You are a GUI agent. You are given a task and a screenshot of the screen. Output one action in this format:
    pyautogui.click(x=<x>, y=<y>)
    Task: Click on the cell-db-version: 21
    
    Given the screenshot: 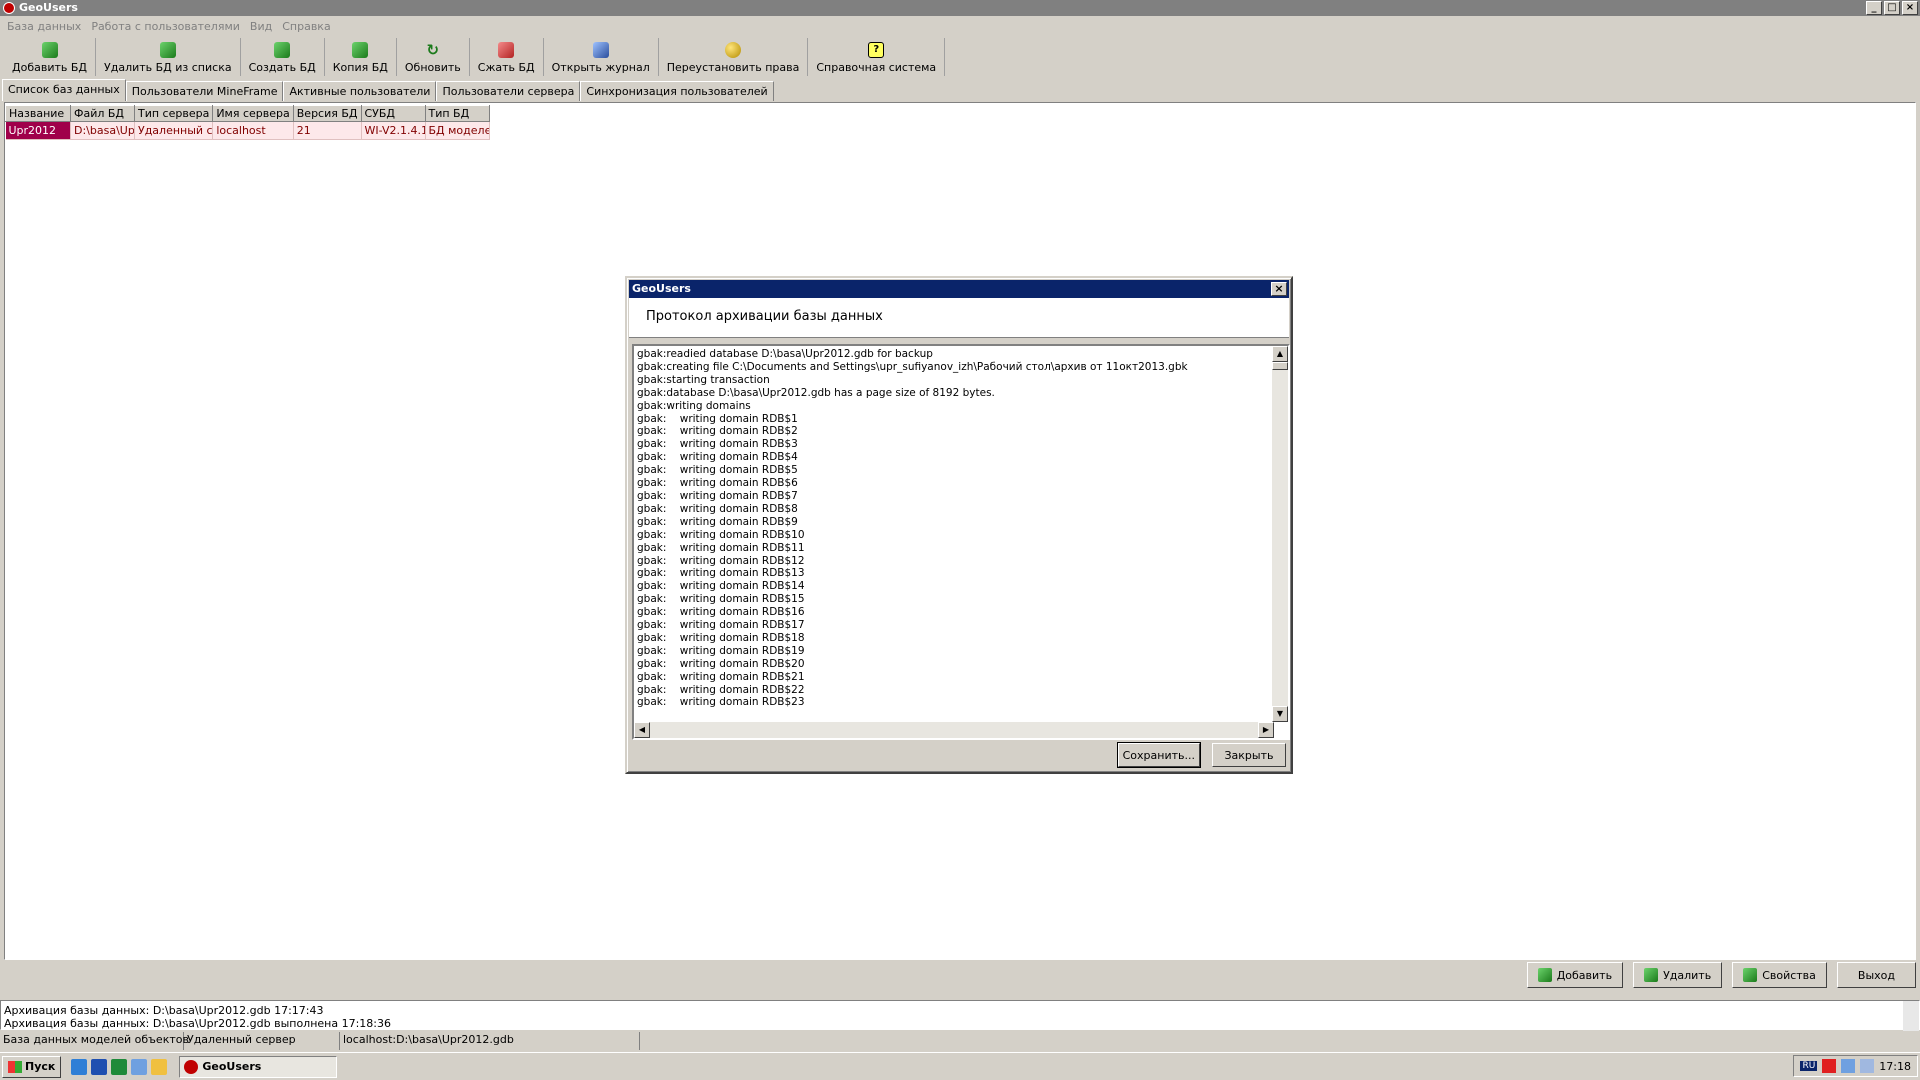 What is the action you would take?
    pyautogui.click(x=327, y=130)
    